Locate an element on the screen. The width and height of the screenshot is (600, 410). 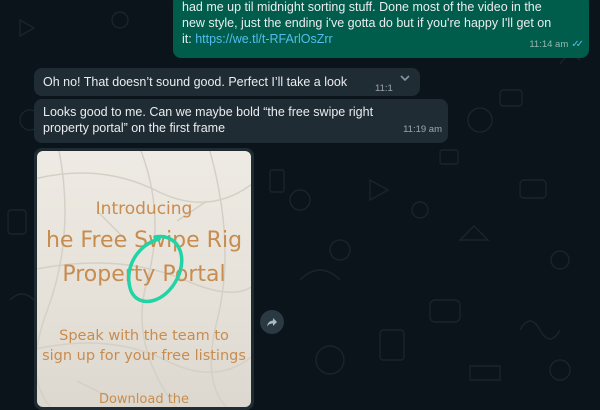
message-text-line: it: https://we.tl/t-RFArlOsZrr is located at coordinates (257, 39).